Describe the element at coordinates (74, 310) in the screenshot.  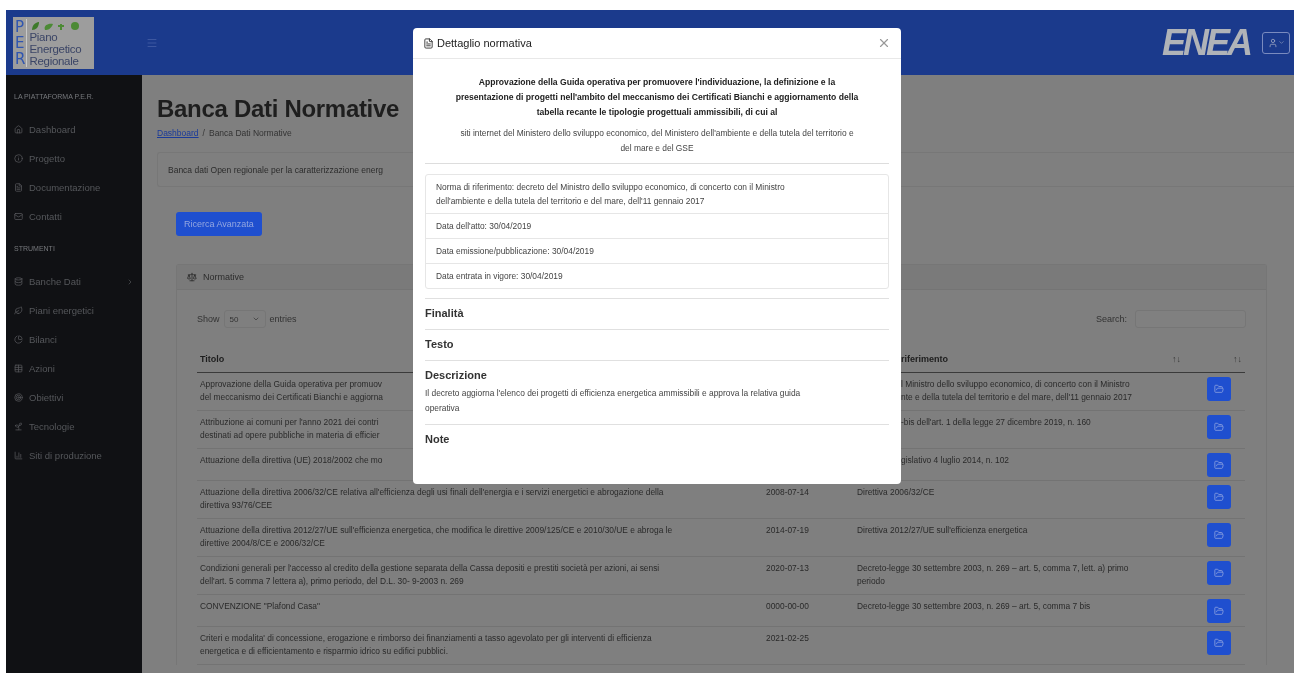
I see `sidebar-item: Piani energetici` at that location.